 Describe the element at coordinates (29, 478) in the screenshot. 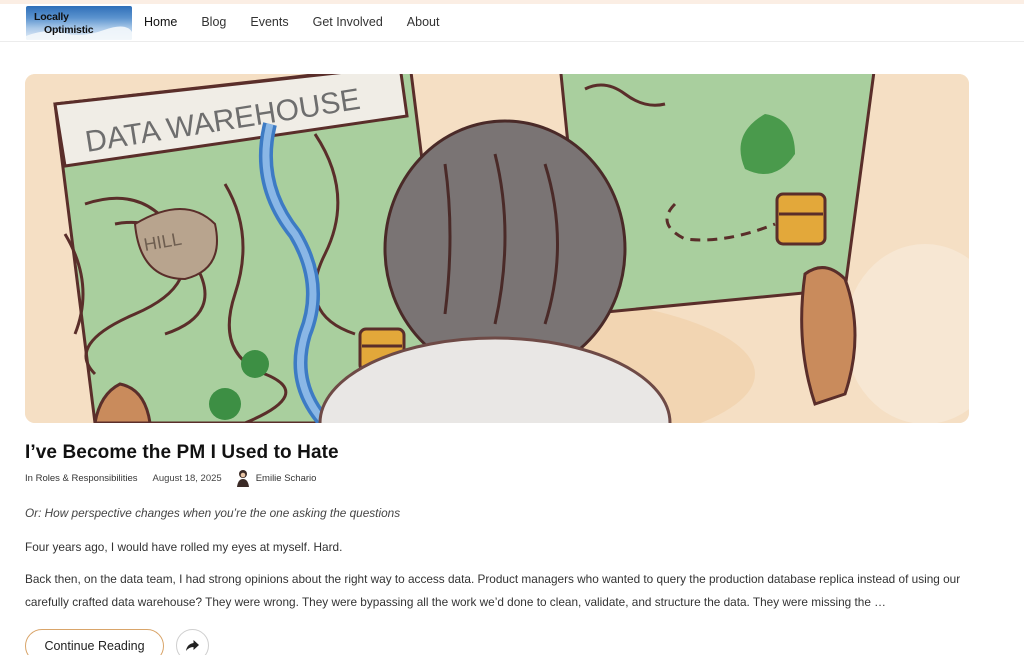

I see `category-prefix: In` at that location.